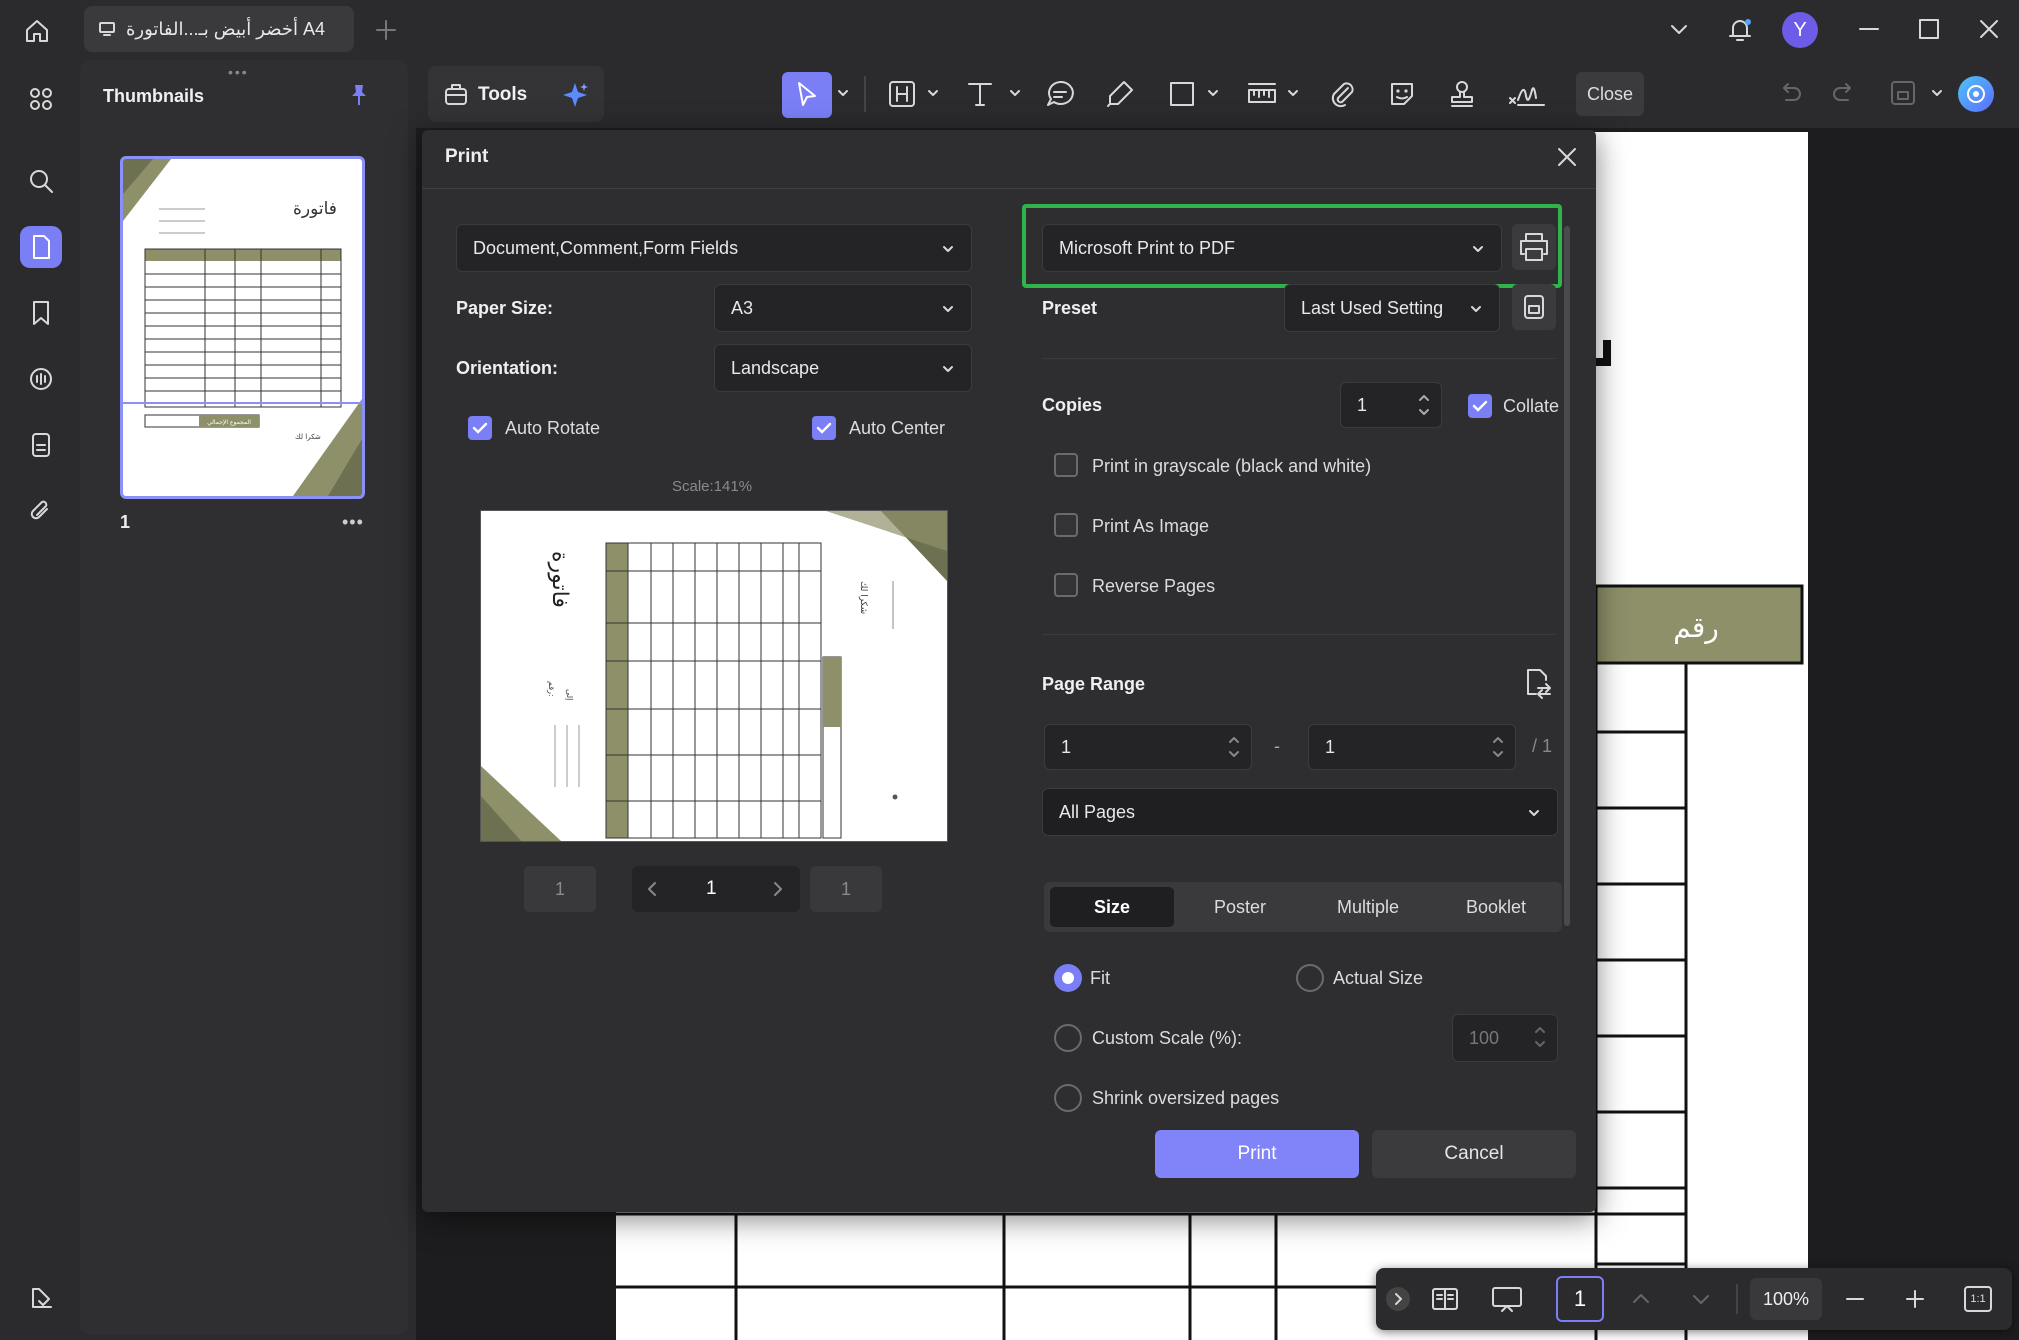  Describe the element at coordinates (41, 1297) in the screenshot. I see `ai-sidebar-icon` at that location.